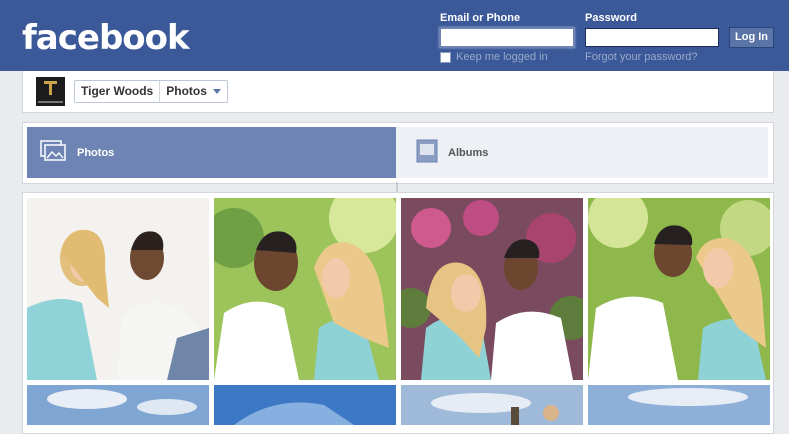  What do you see at coordinates (502, 57) in the screenshot?
I see `keep-logged-in-label: Keep me logged in` at bounding box center [502, 57].